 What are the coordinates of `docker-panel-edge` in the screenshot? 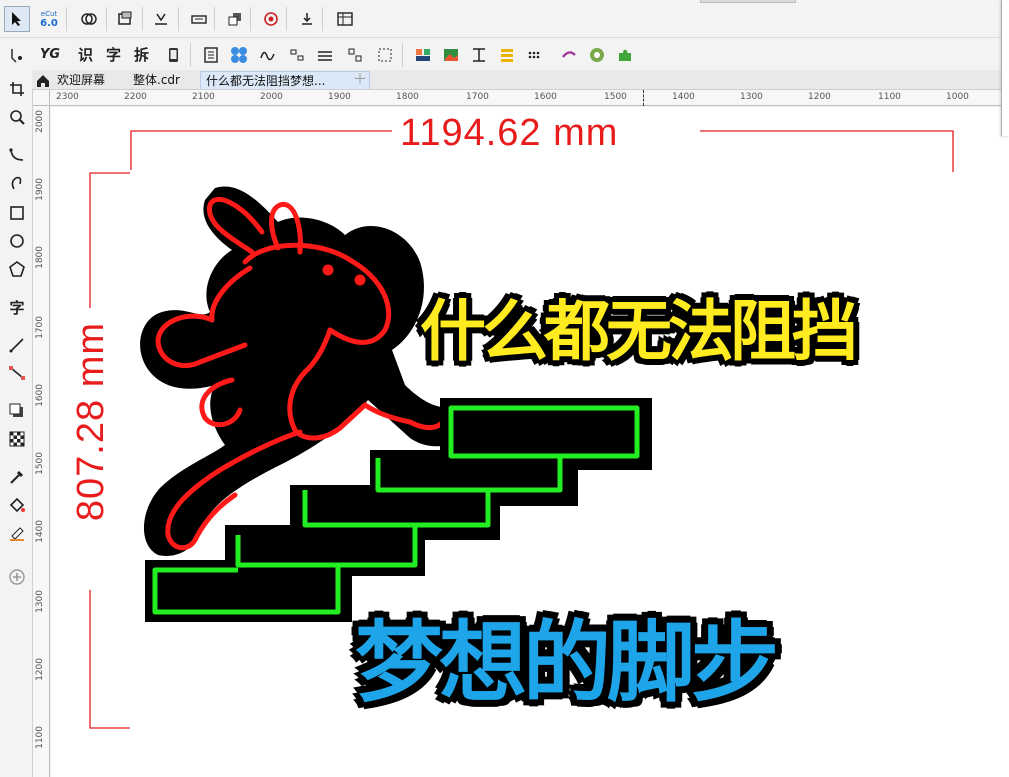 It's located at (1005, 68).